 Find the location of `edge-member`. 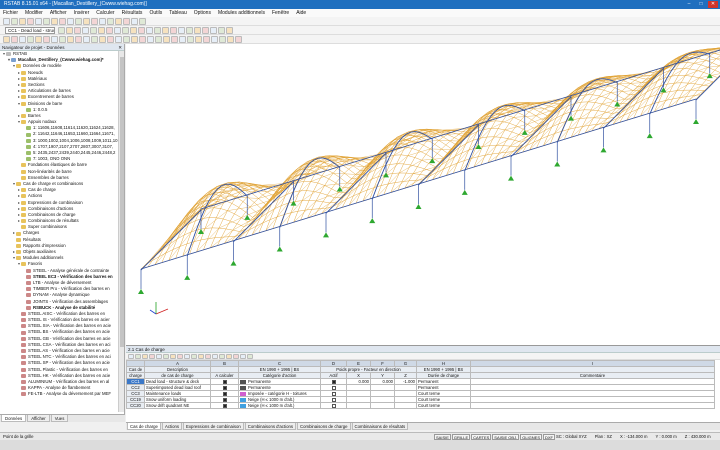

edge-member is located at coordinates (697, 57).